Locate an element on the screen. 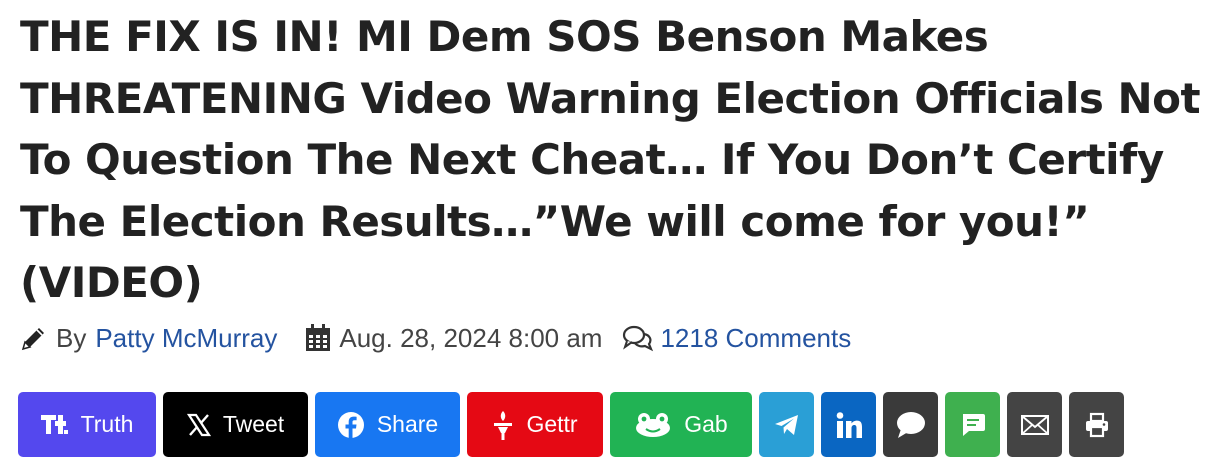  email-share-button is located at coordinates (1034, 424).